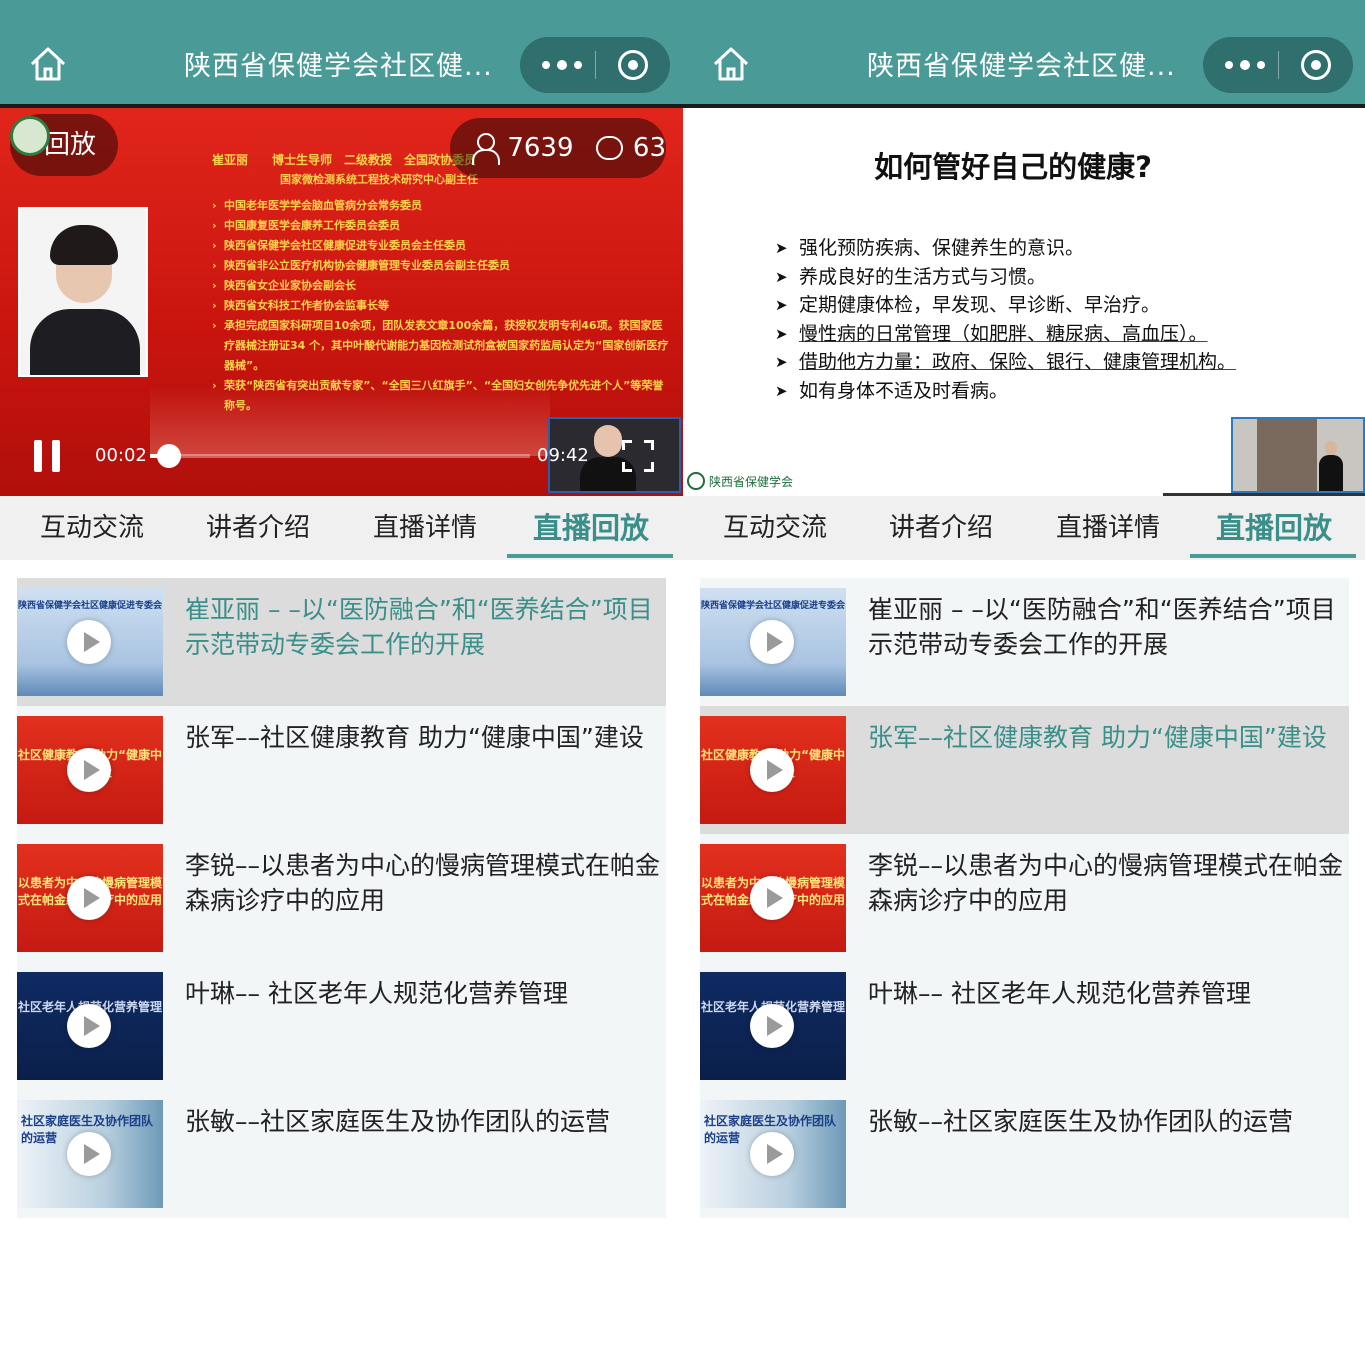 This screenshot has height=1365, width=1365. I want to click on bio-item: 陕西省女科技工作者协会监事长等, so click(442, 306).